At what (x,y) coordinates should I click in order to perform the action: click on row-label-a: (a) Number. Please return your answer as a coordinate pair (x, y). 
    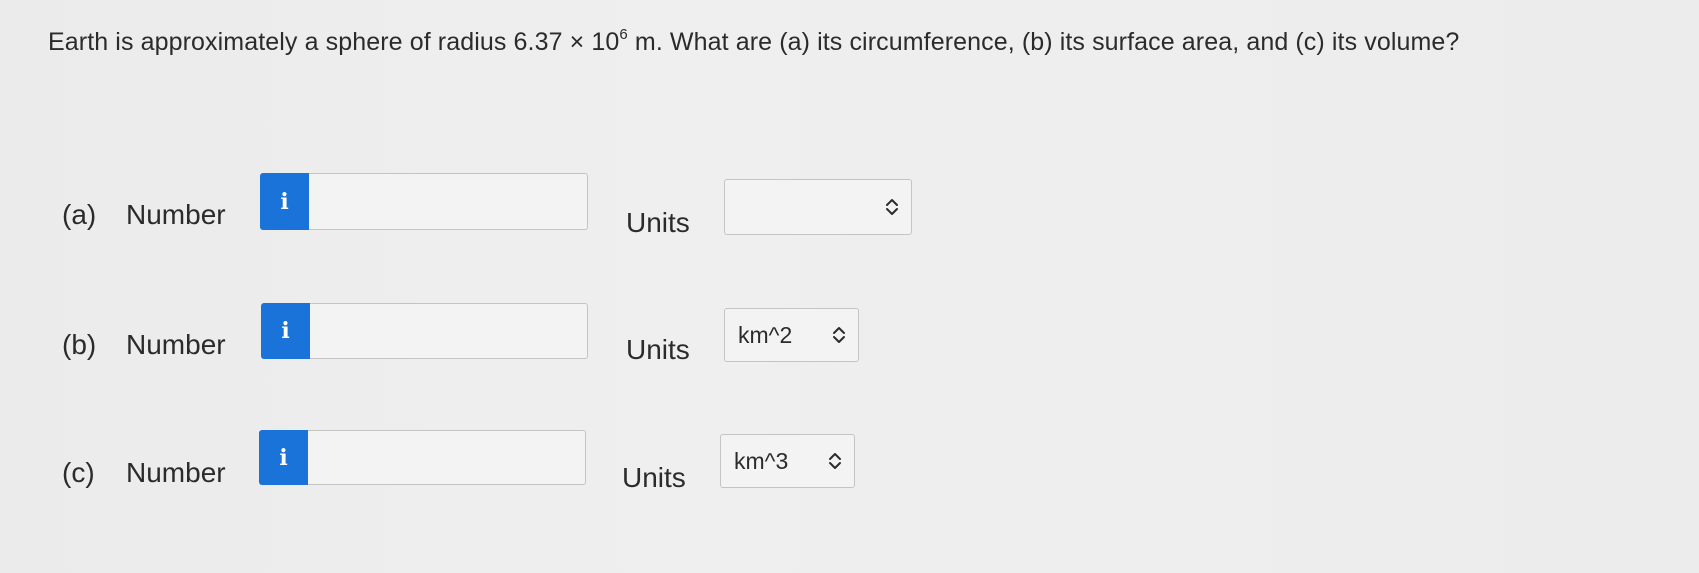
    Looking at the image, I should click on (144, 215).